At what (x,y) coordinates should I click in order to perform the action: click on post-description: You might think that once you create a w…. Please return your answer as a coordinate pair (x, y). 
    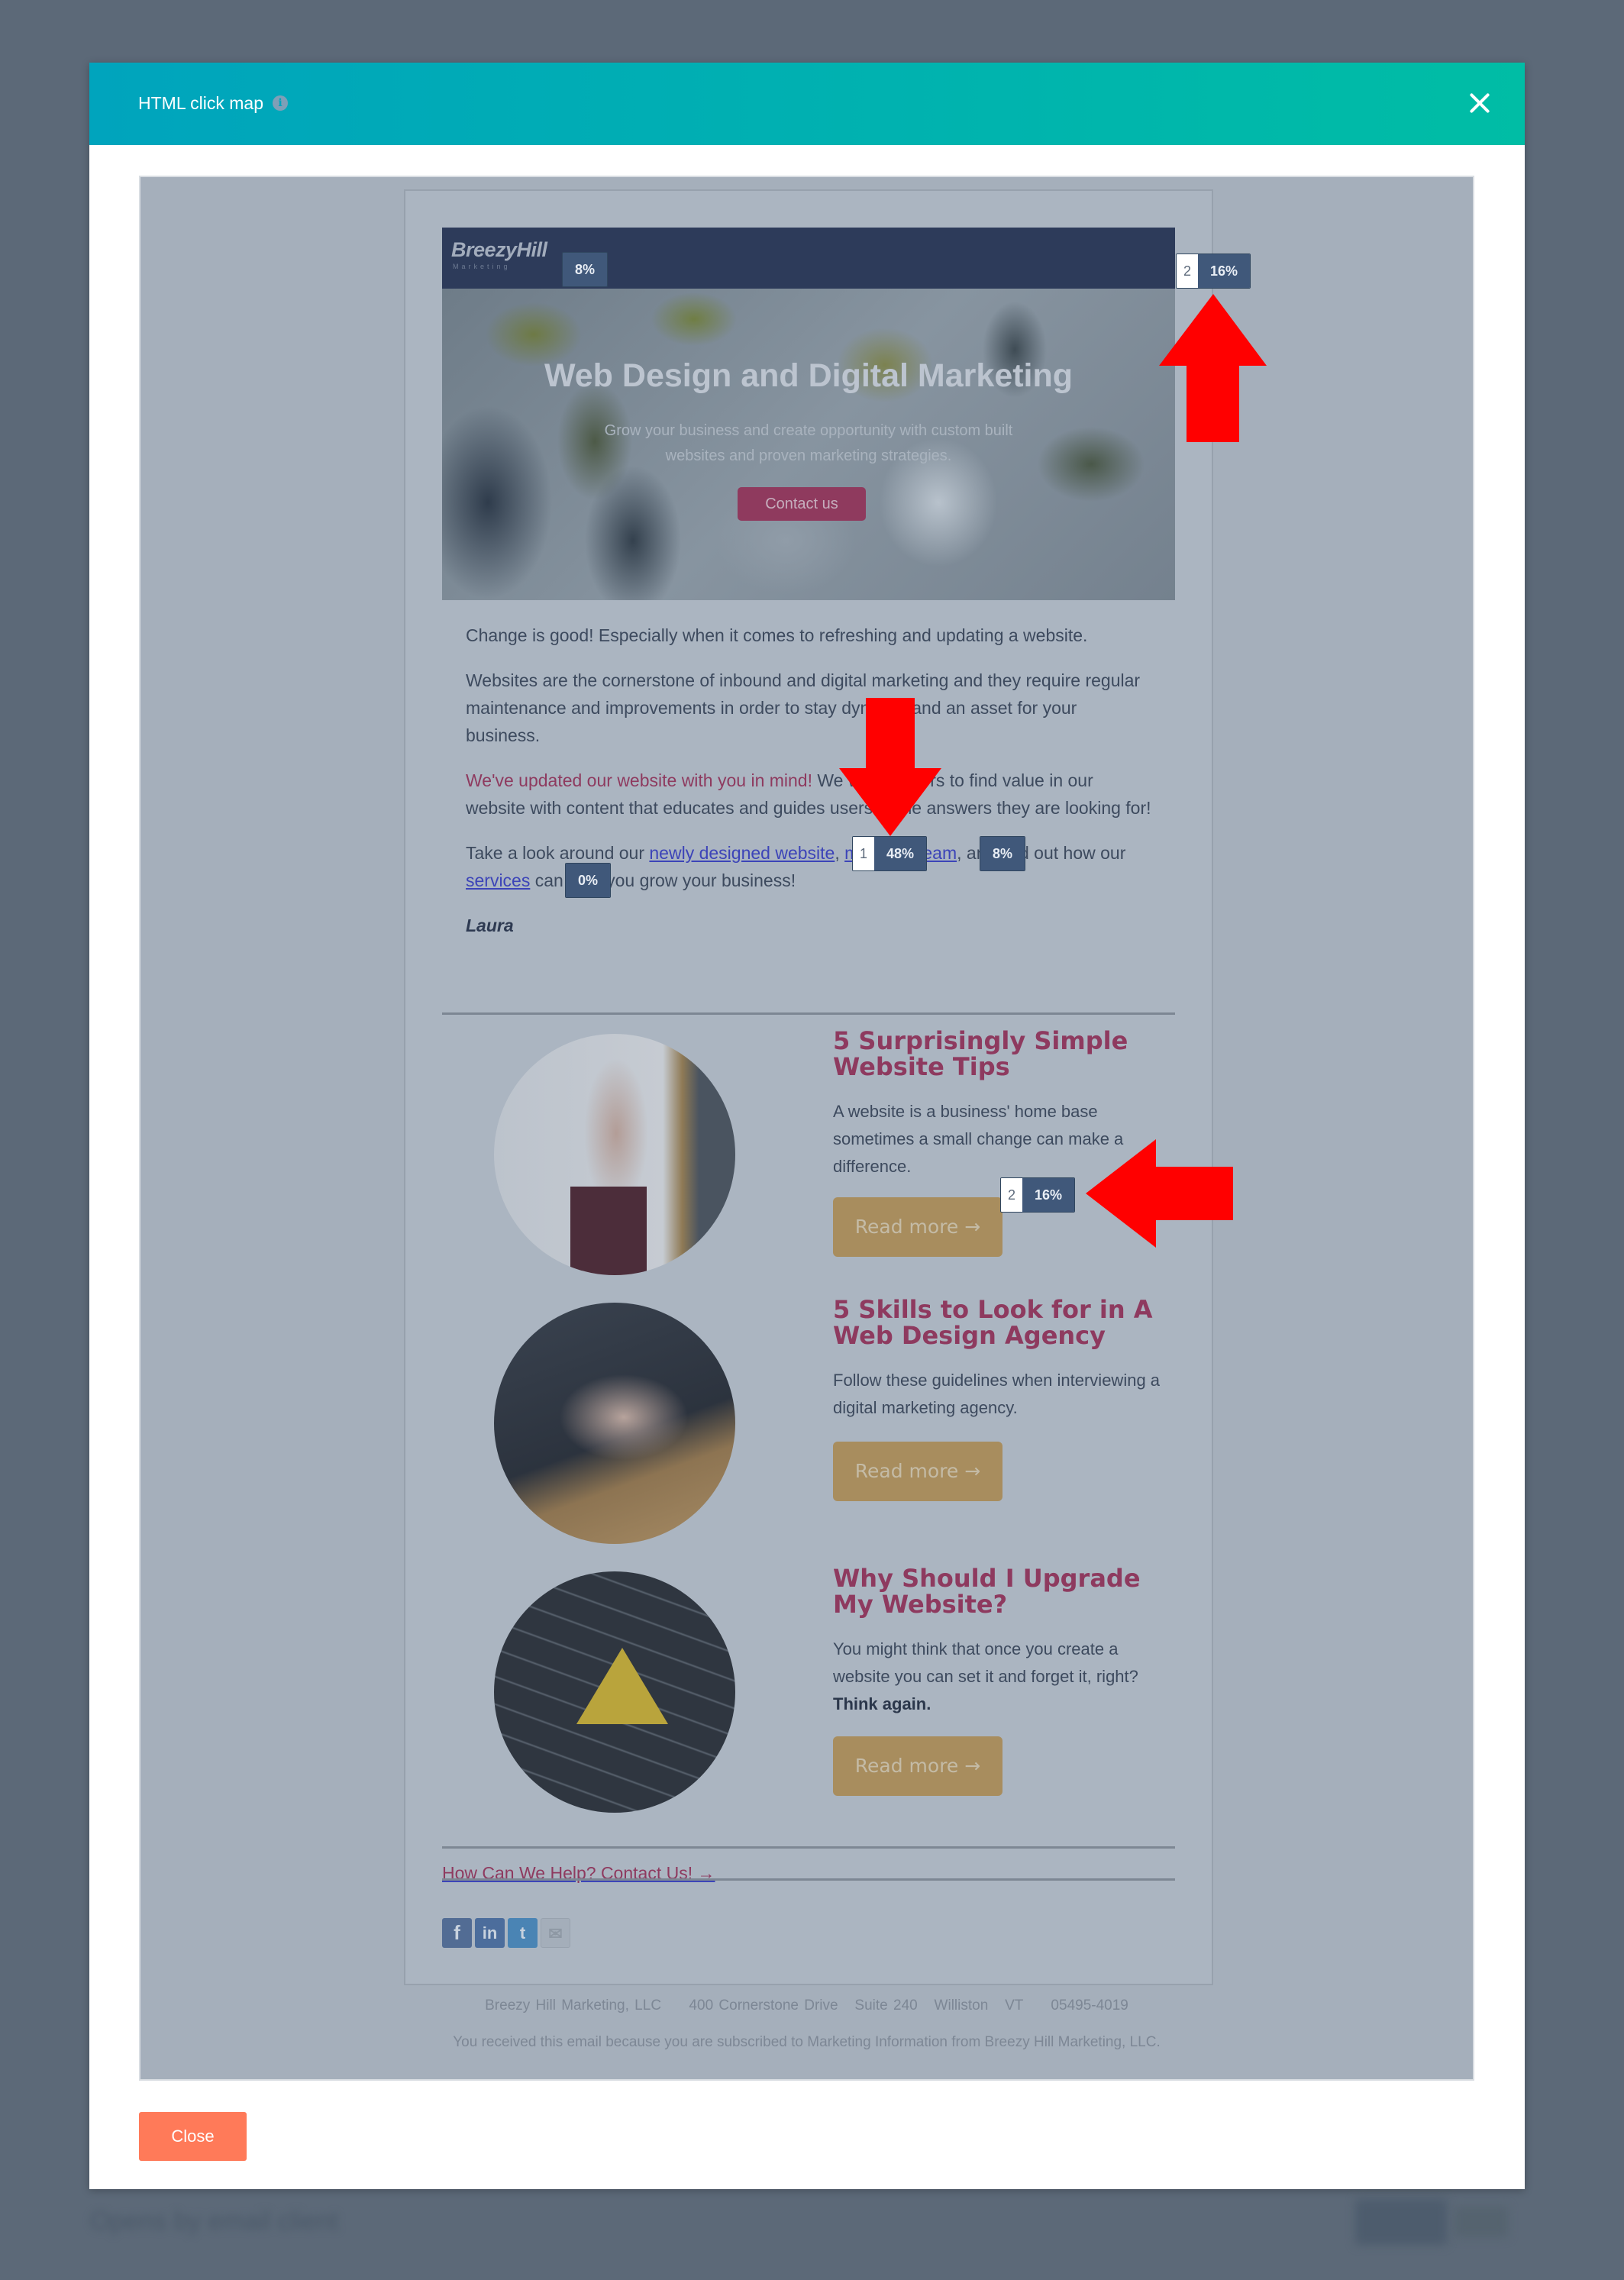
    Looking at the image, I should click on (1005, 1677).